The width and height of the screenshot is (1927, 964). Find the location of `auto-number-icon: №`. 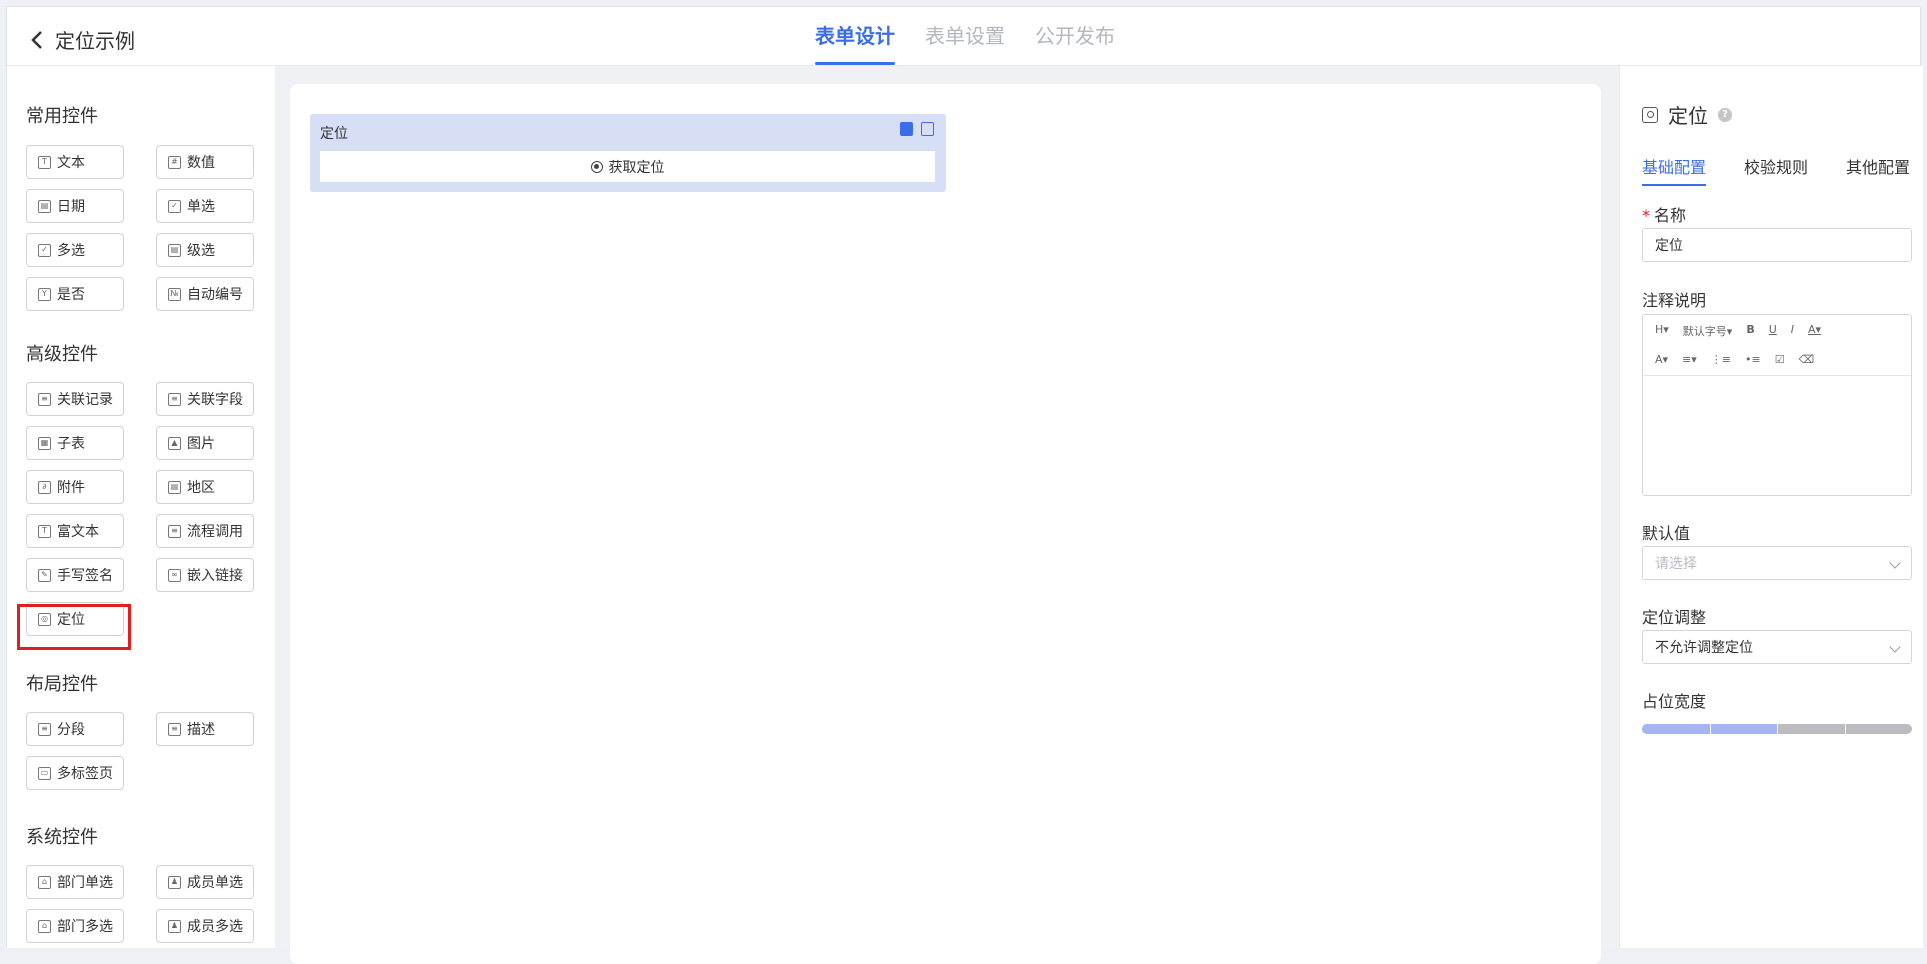

auto-number-icon: № is located at coordinates (174, 294).